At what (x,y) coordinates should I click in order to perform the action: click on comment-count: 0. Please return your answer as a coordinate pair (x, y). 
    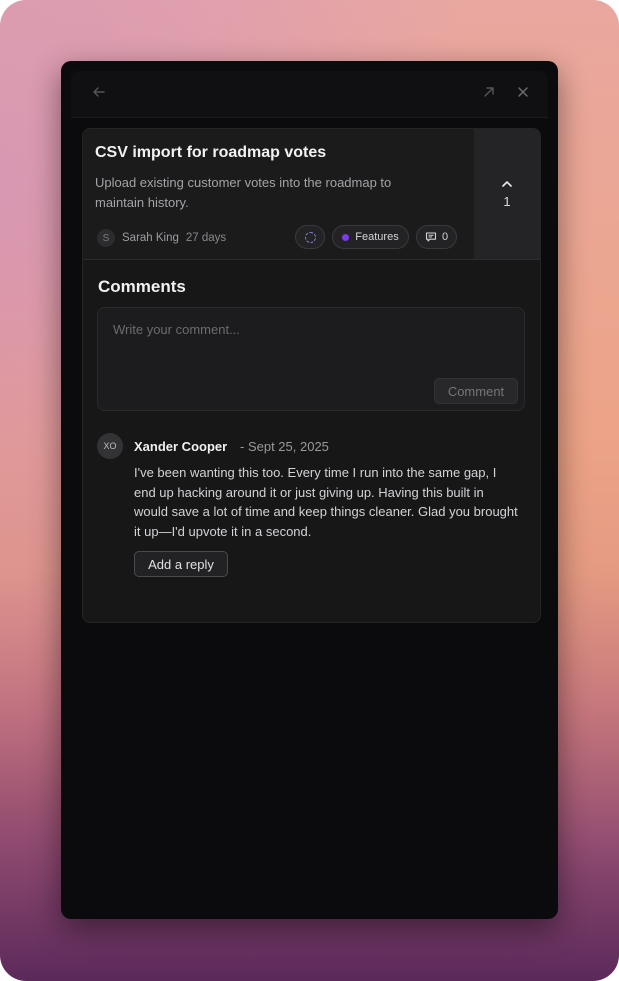
    Looking at the image, I should click on (445, 237).